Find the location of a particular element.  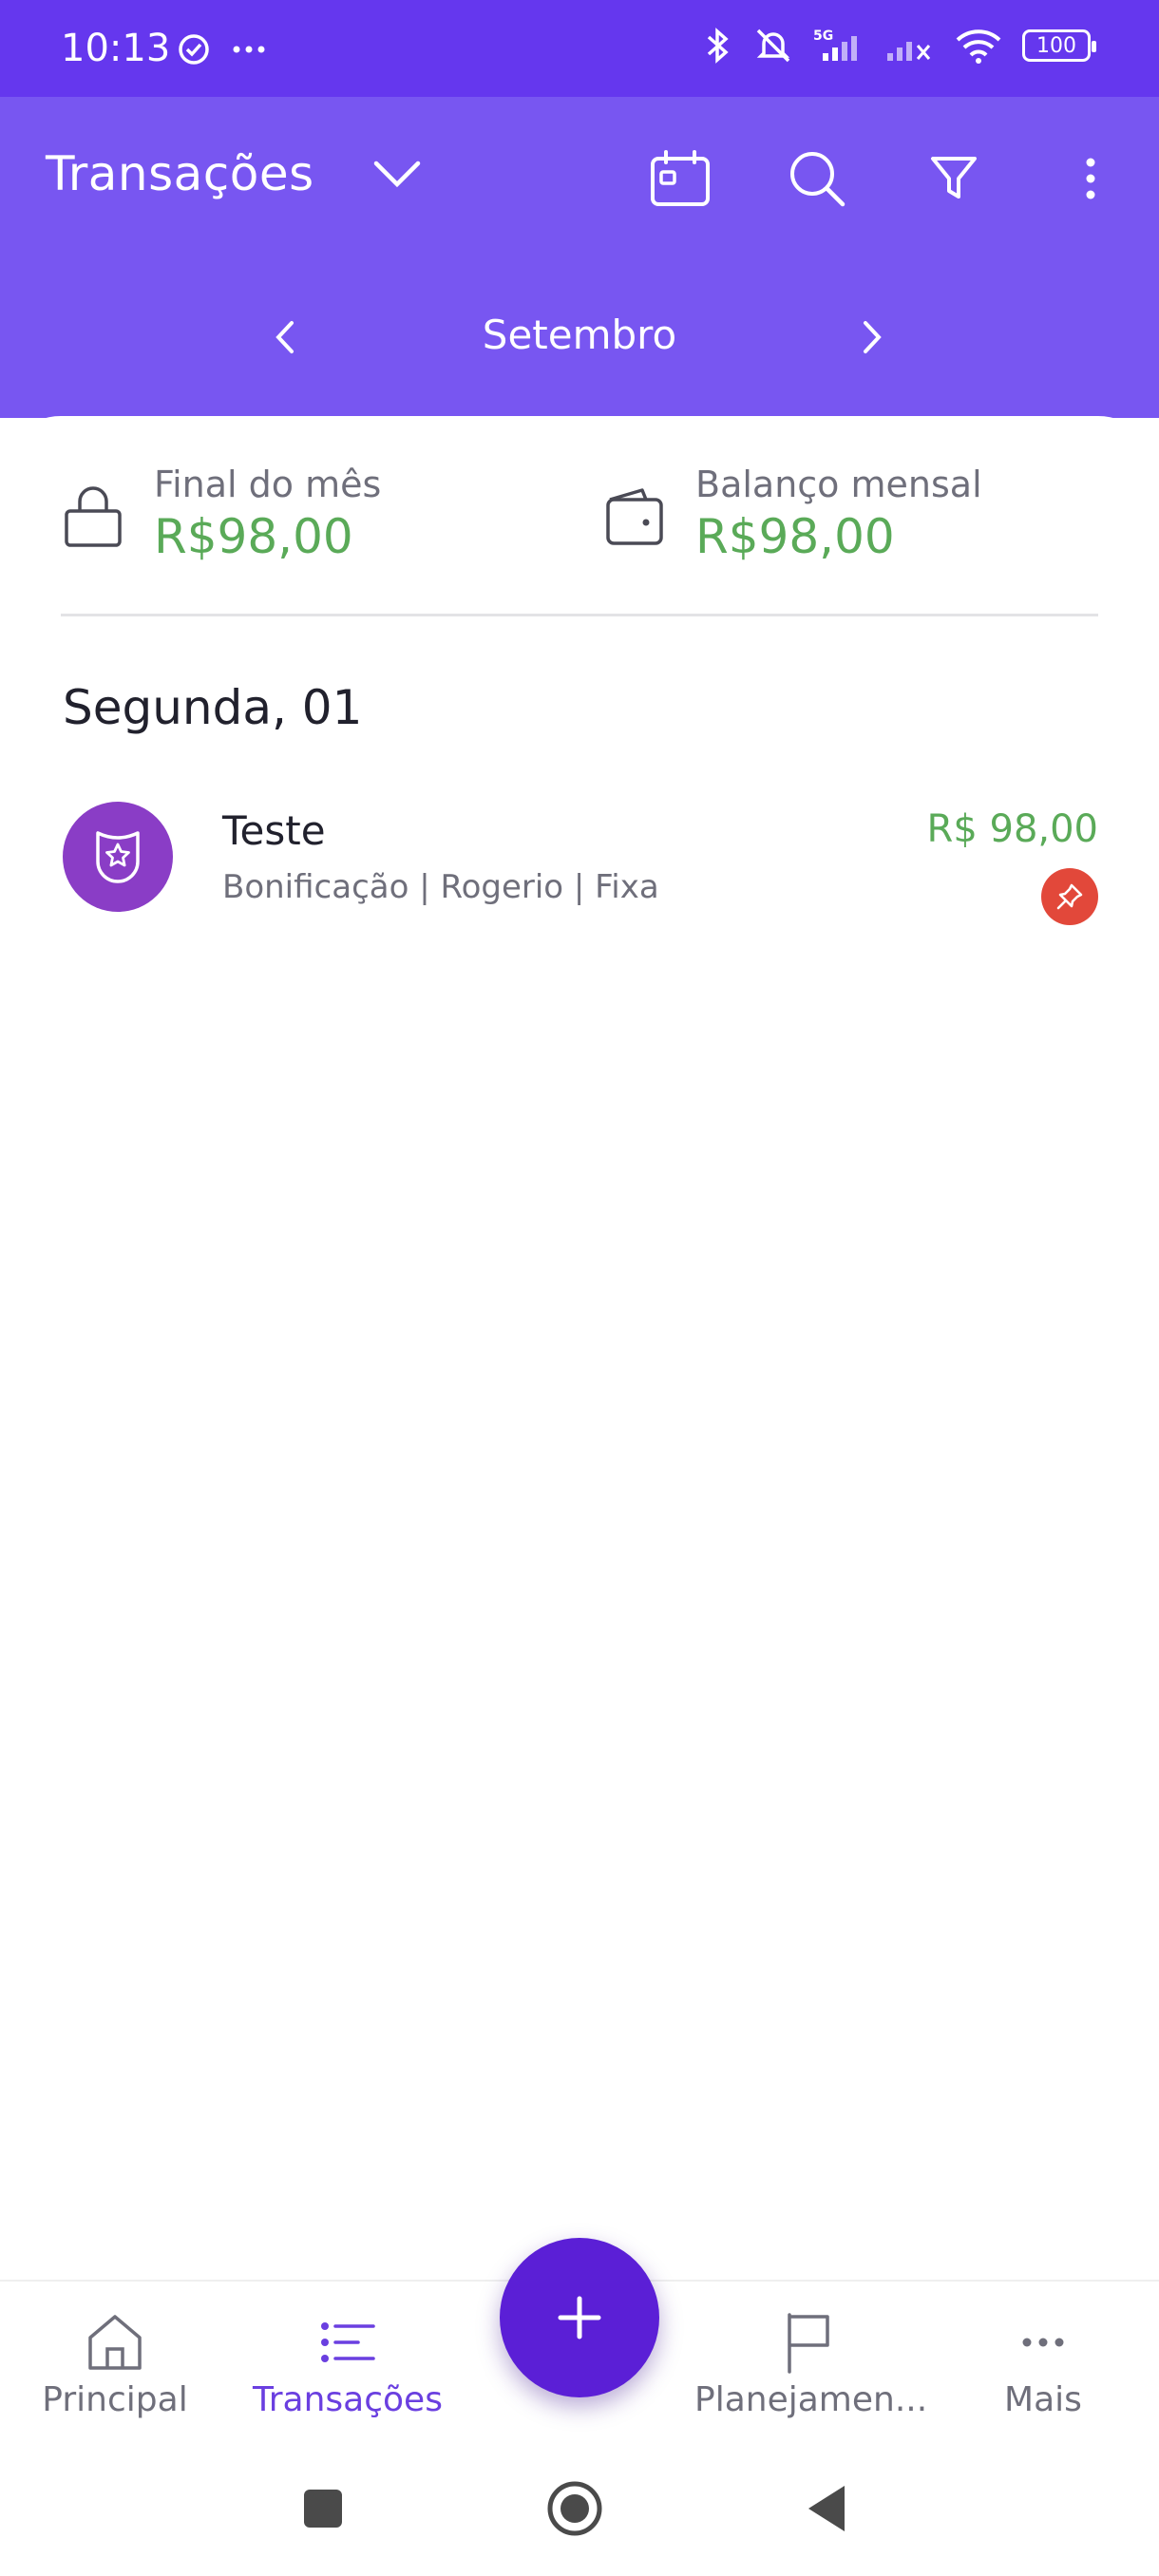

monthly-balance-value: R$98,00 is located at coordinates (795, 536).